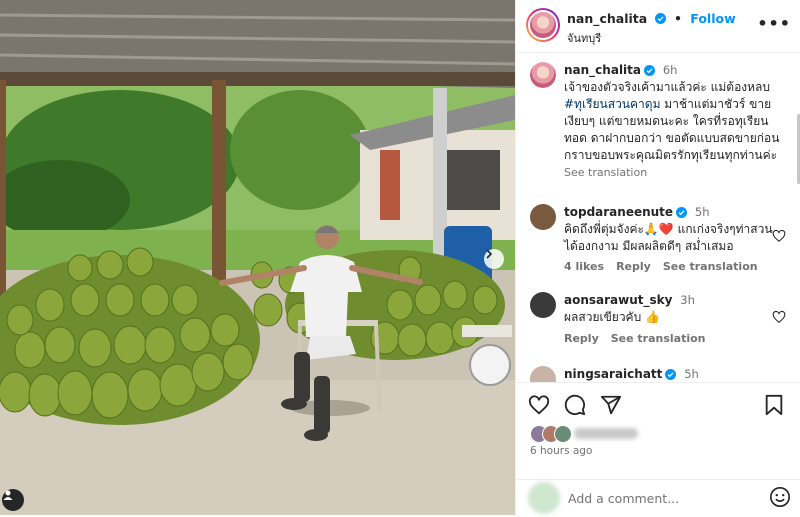  Describe the element at coordinates (780, 497) in the screenshot. I see `emoji-icon` at that location.